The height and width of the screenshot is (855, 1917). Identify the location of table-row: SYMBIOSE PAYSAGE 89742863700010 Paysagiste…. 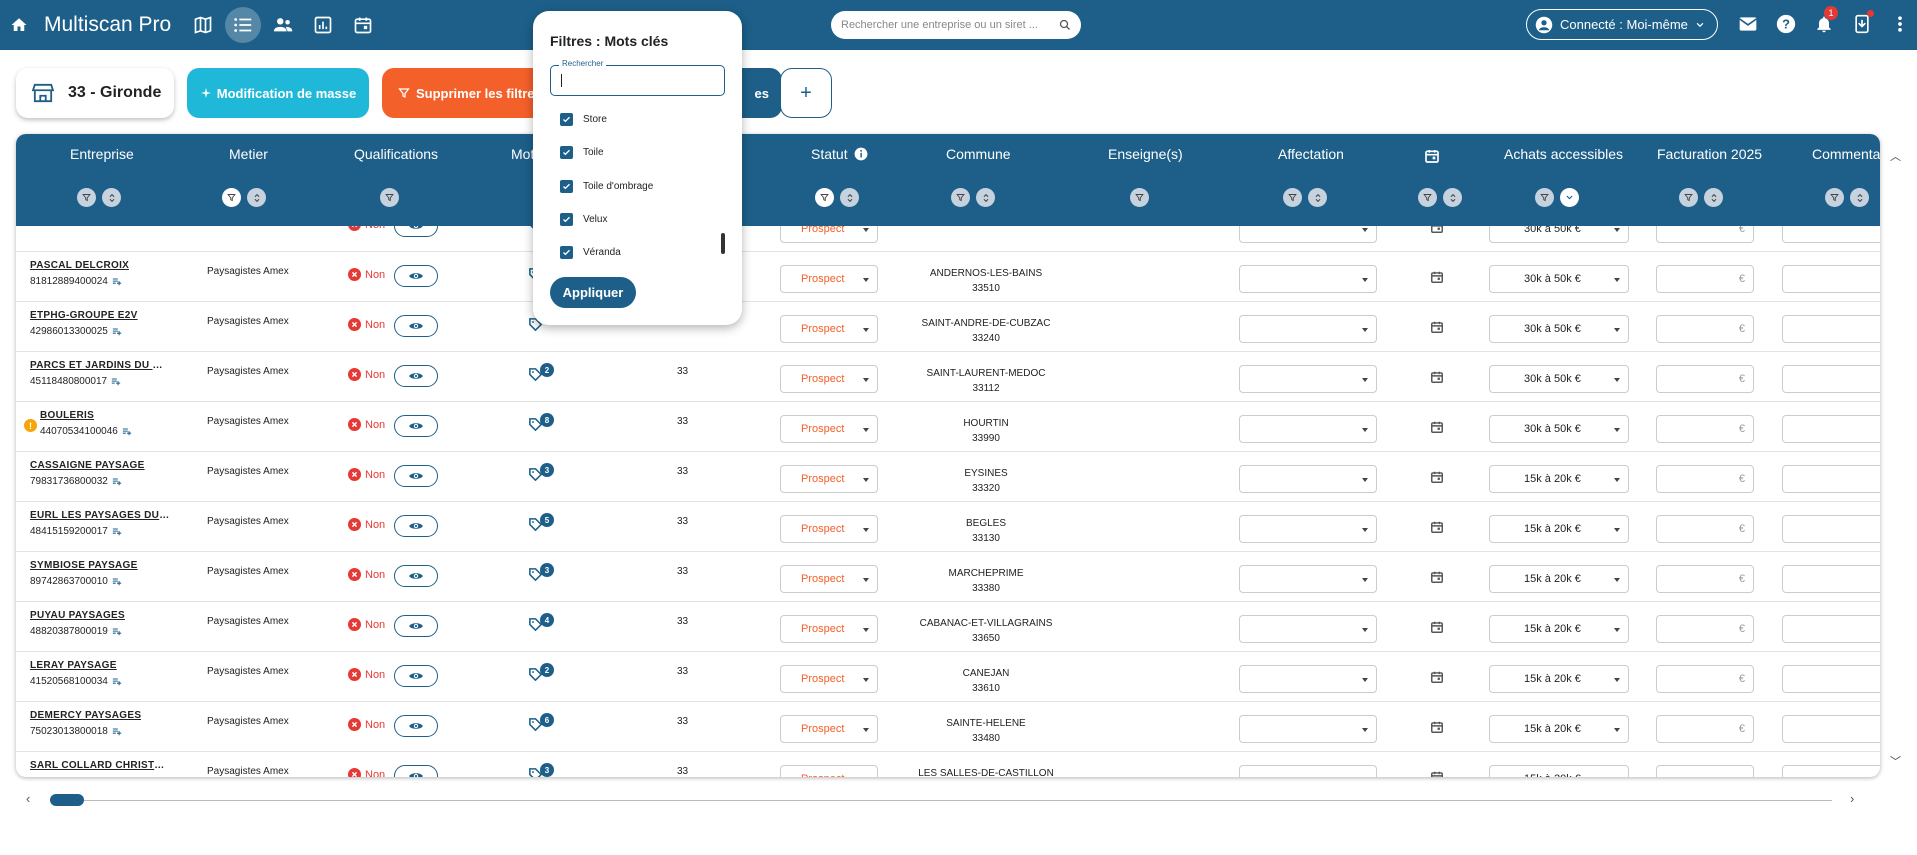
(948, 577).